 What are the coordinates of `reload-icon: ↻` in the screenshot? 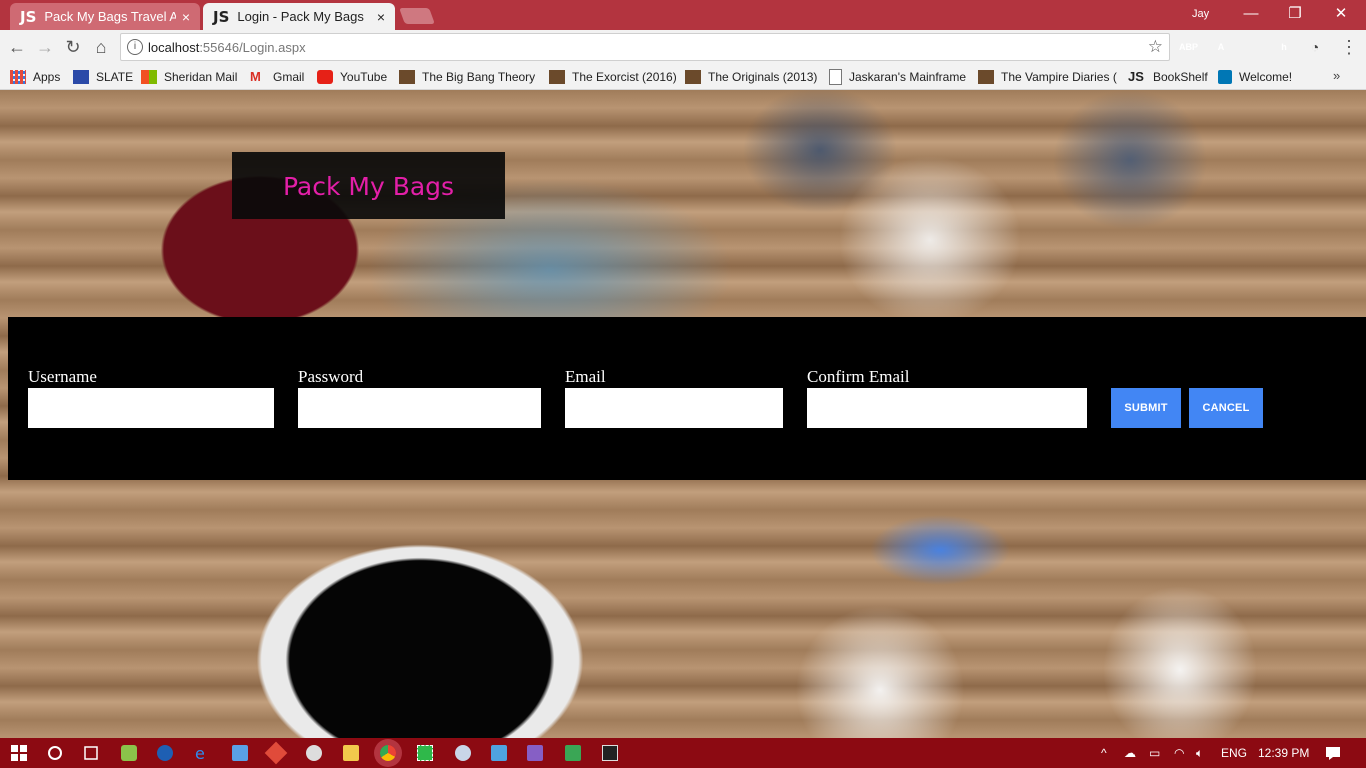 It's located at (73, 47).